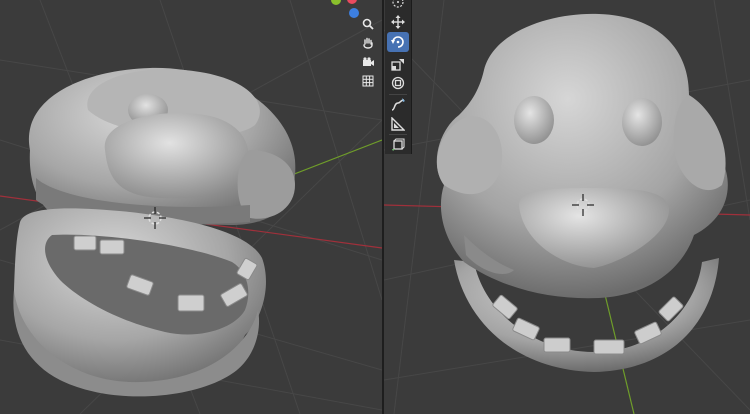 Image resolution: width=750 pixels, height=414 pixels. I want to click on cursor-icon, so click(398, 6).